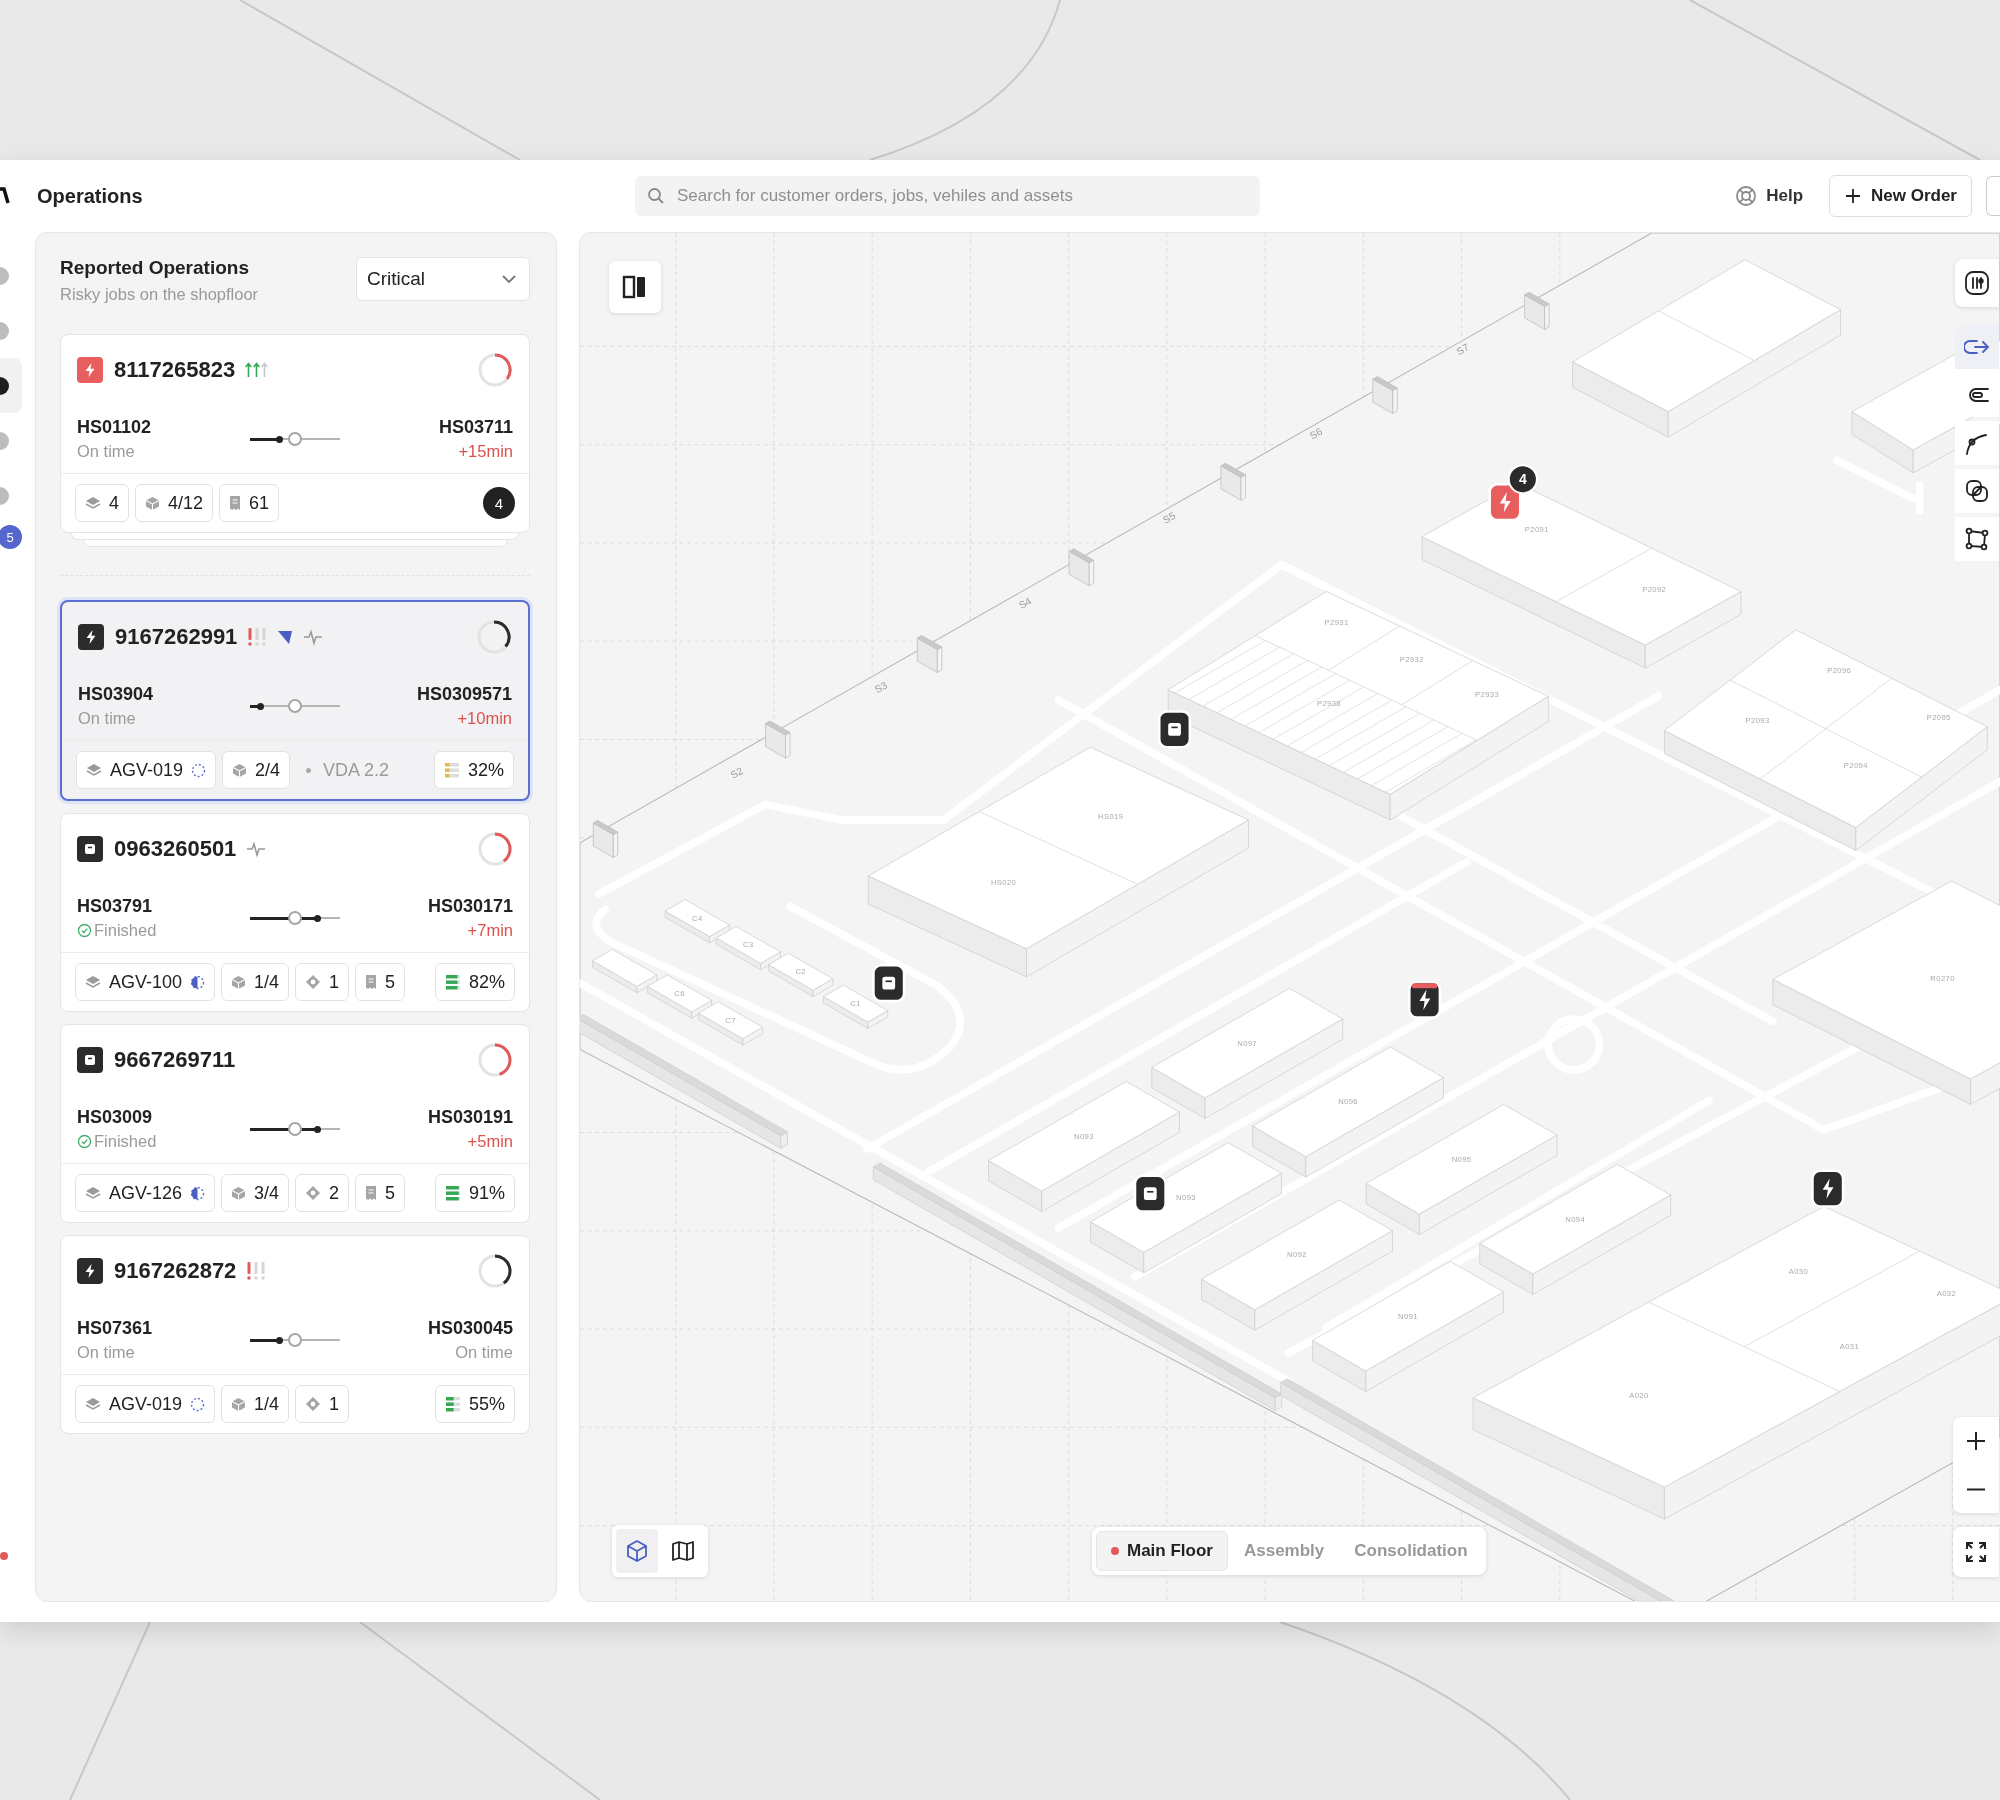 This screenshot has width=2000, height=1800. Describe the element at coordinates (1839, 671) in the screenshot. I see `zone-label: P2096` at that location.